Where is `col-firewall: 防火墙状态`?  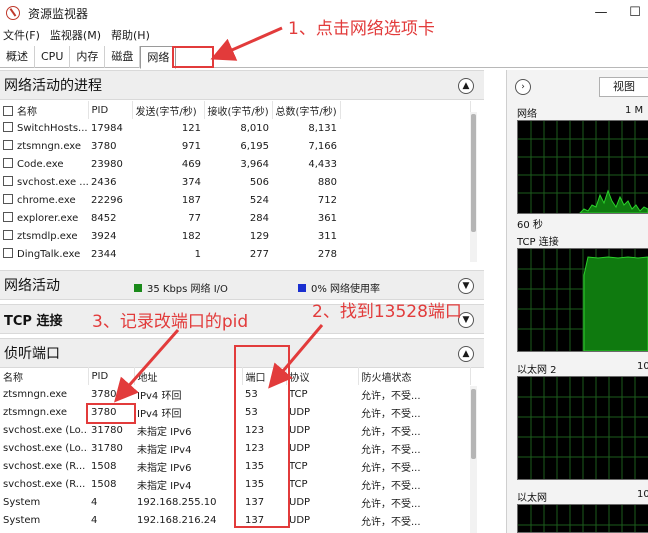 col-firewall: 防火墙状态 is located at coordinates (414, 376).